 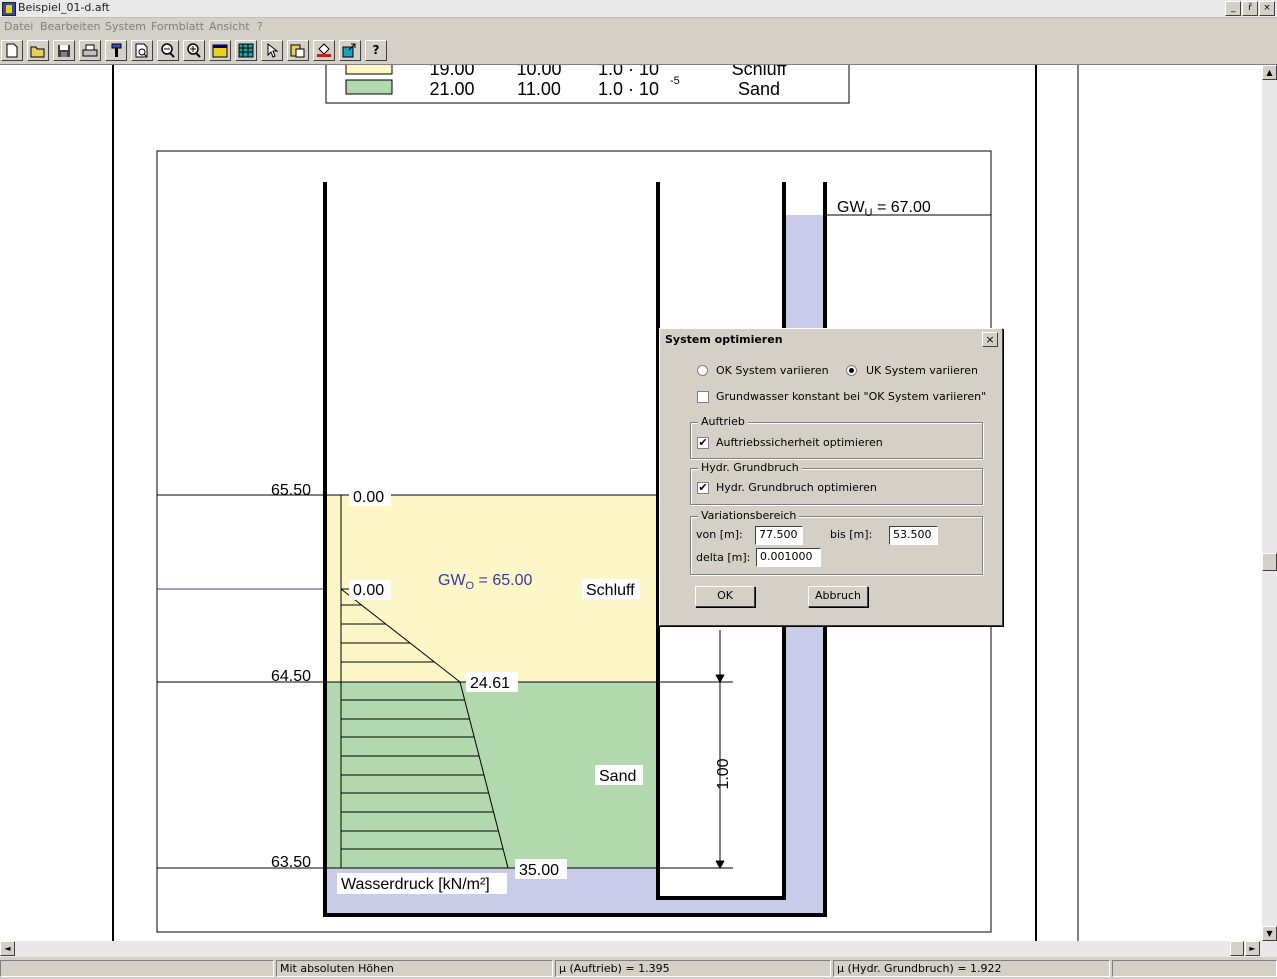 What do you see at coordinates (723, 421) in the screenshot?
I see `group-auftrieb-label: Auftrieb` at bounding box center [723, 421].